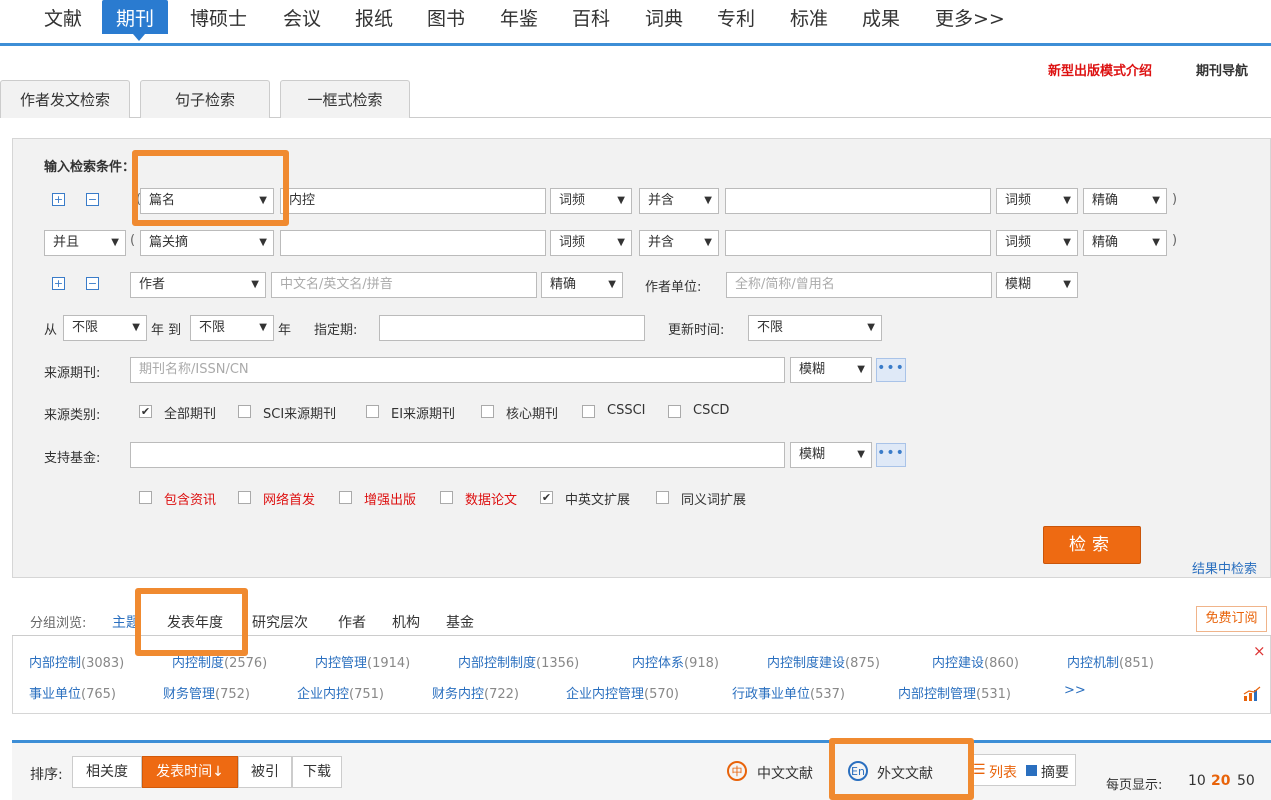 Image resolution: width=1271 pixels, height=800 pixels. Describe the element at coordinates (674, 411) in the screenshot. I see `checkbox-cscd` at that location.